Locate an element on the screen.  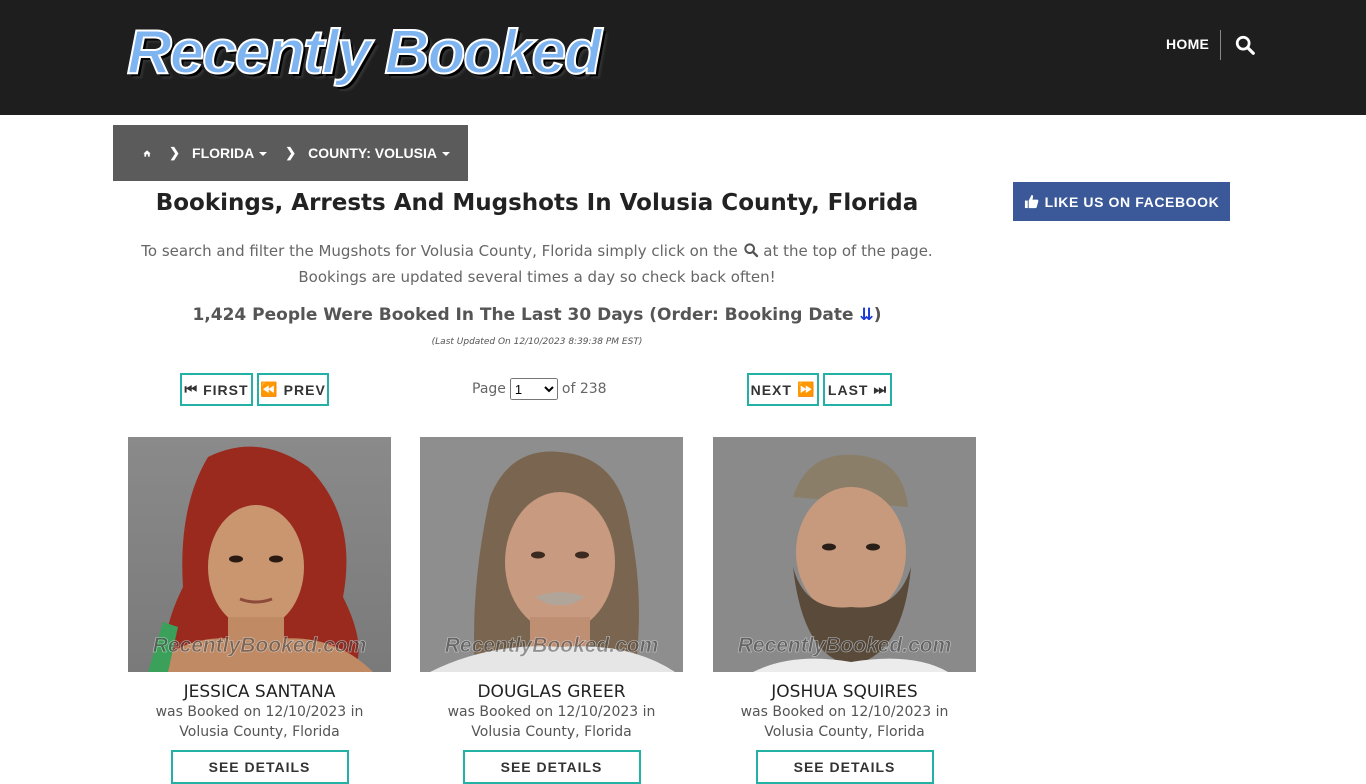
next-page-button: NEXT ⏩ is located at coordinates (783, 389).